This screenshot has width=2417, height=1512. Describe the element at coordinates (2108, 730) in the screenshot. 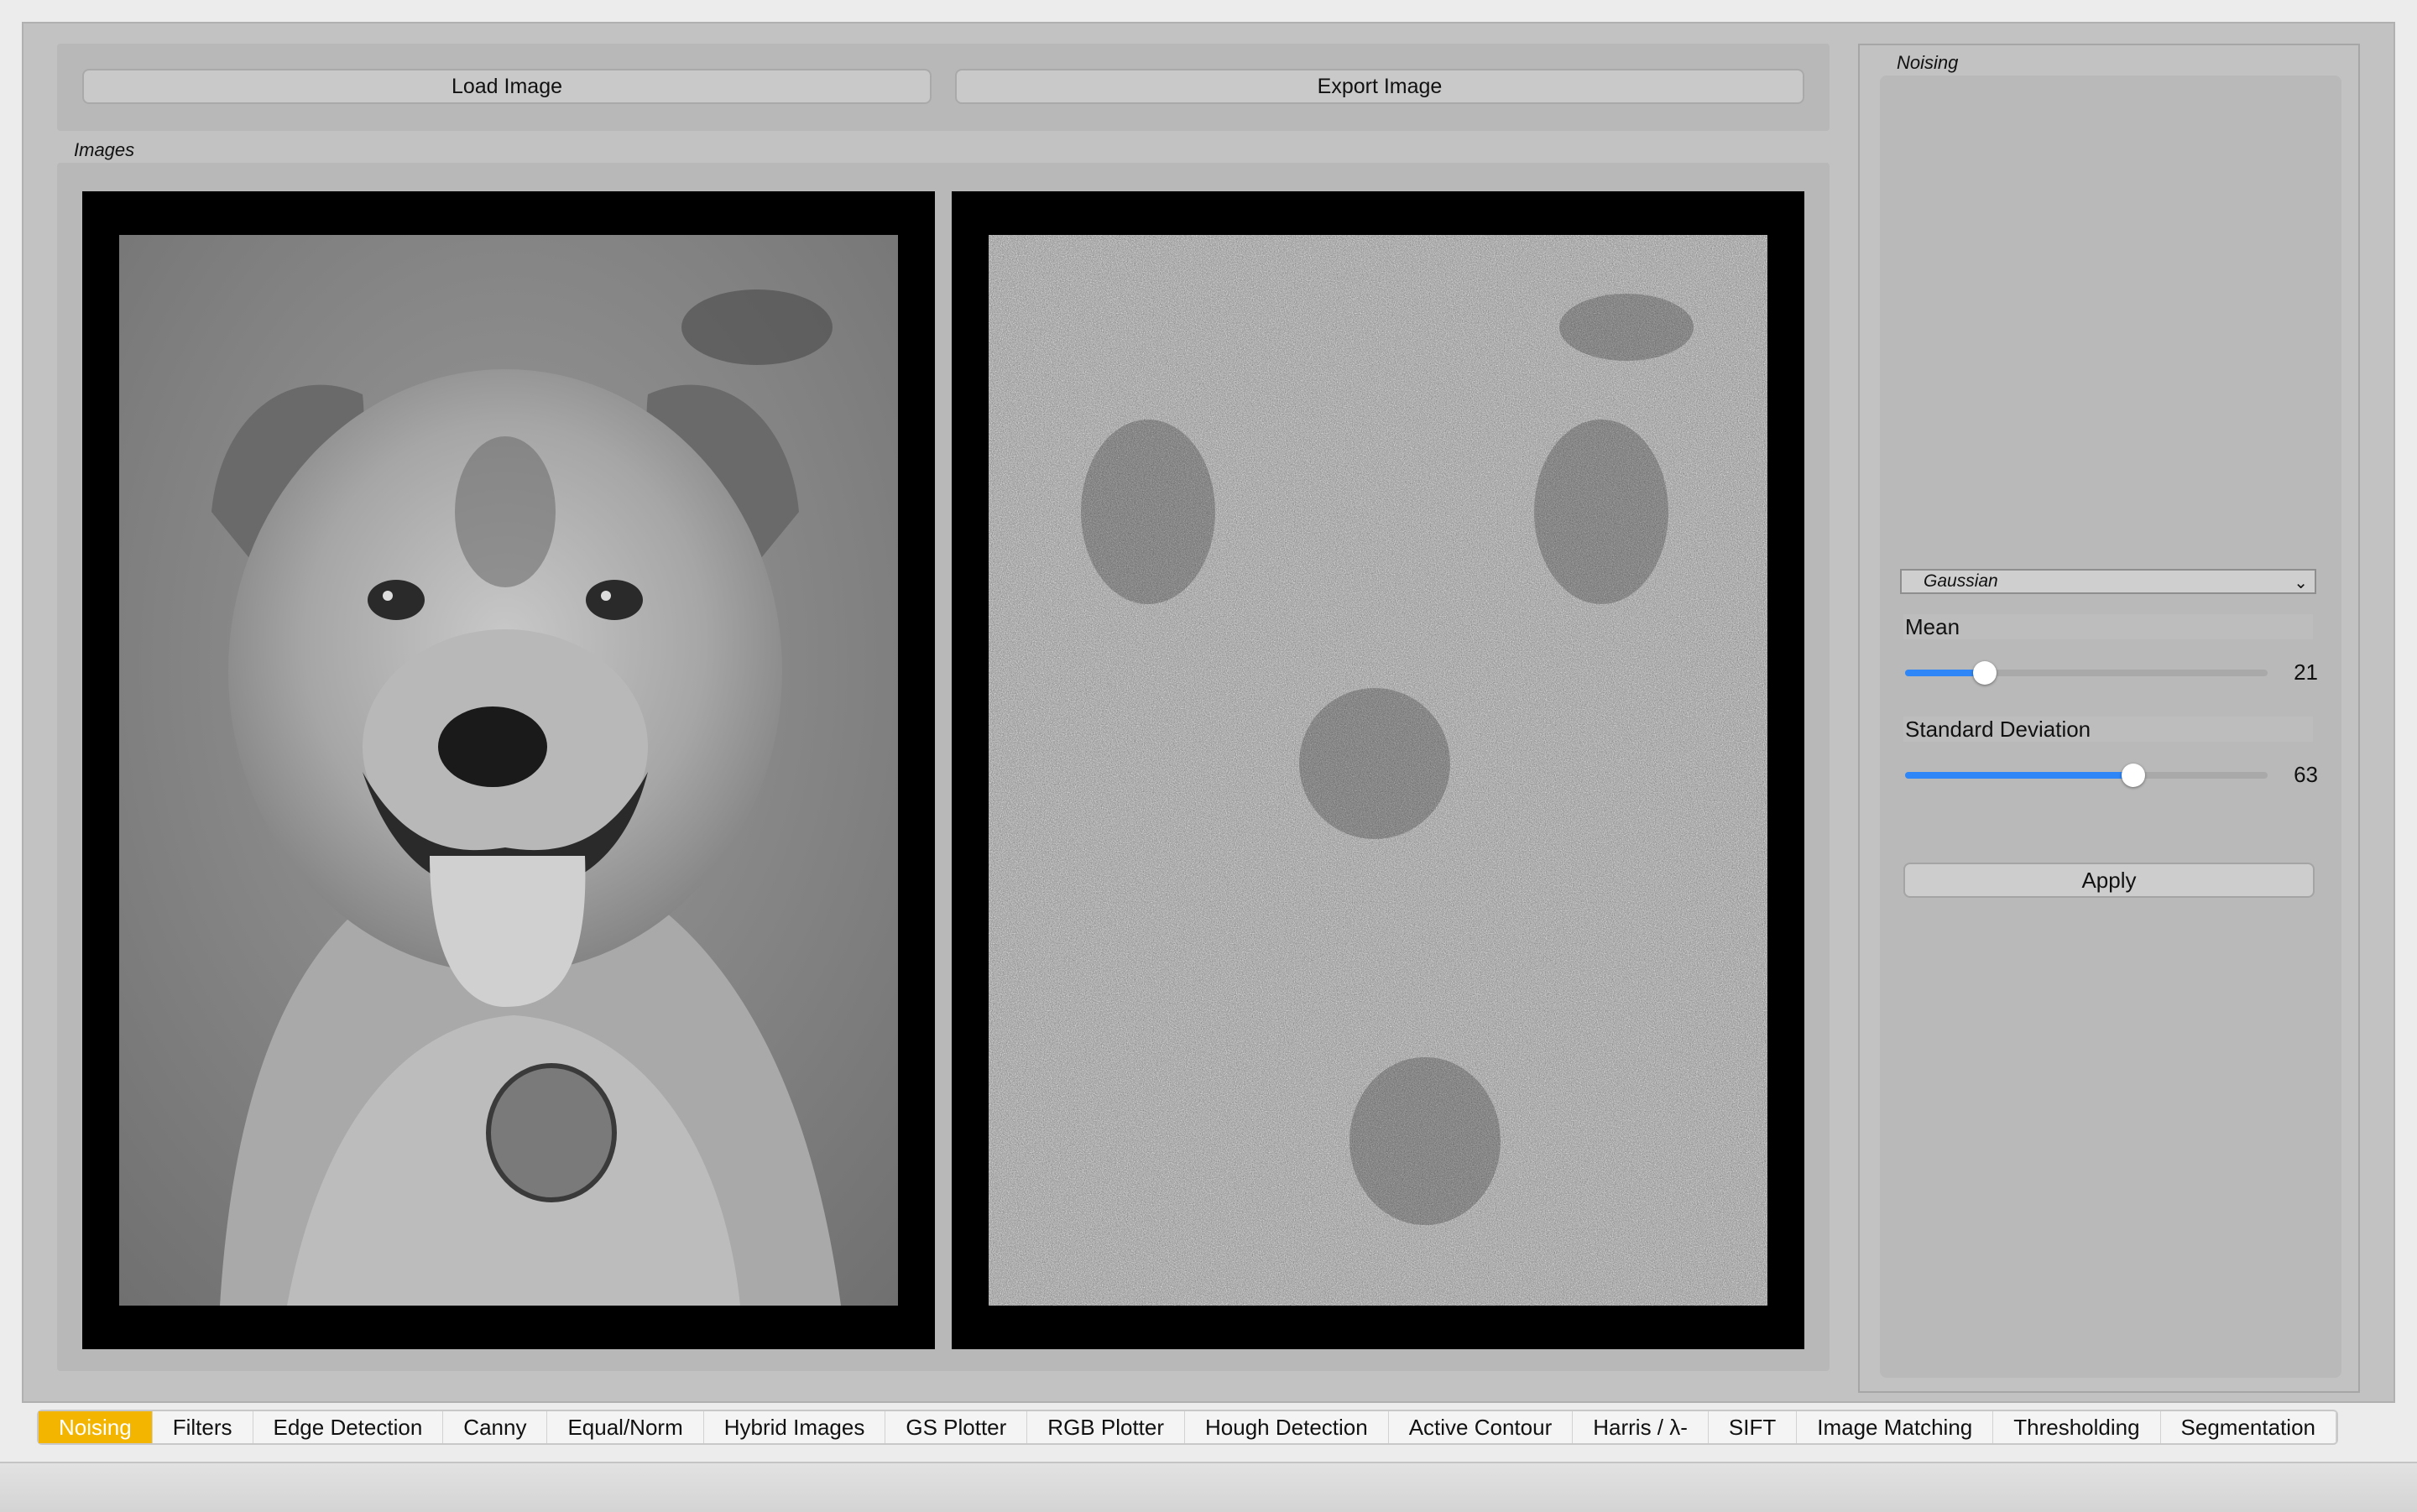

I see `std-label: Standard Deviation` at that location.